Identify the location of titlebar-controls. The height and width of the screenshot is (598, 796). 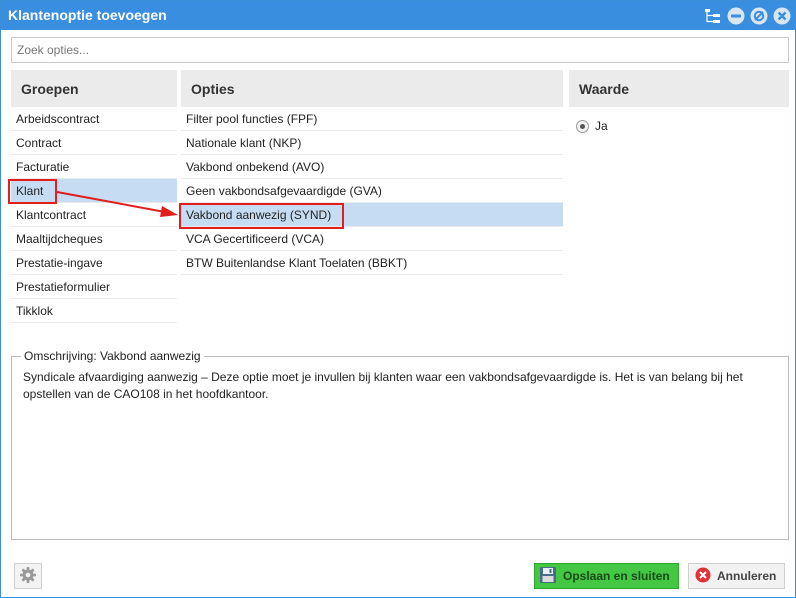
(747, 15).